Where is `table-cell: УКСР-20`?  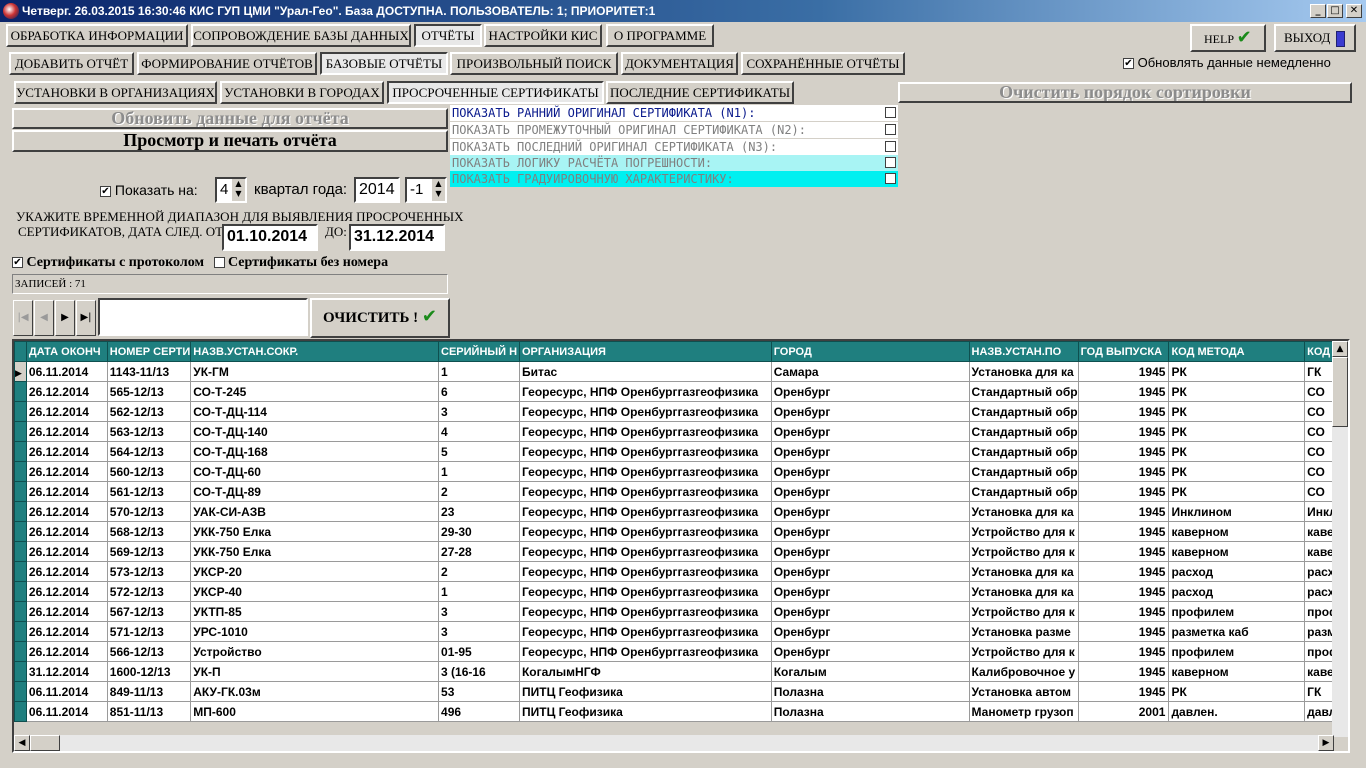 table-cell: УКСР-20 is located at coordinates (315, 571).